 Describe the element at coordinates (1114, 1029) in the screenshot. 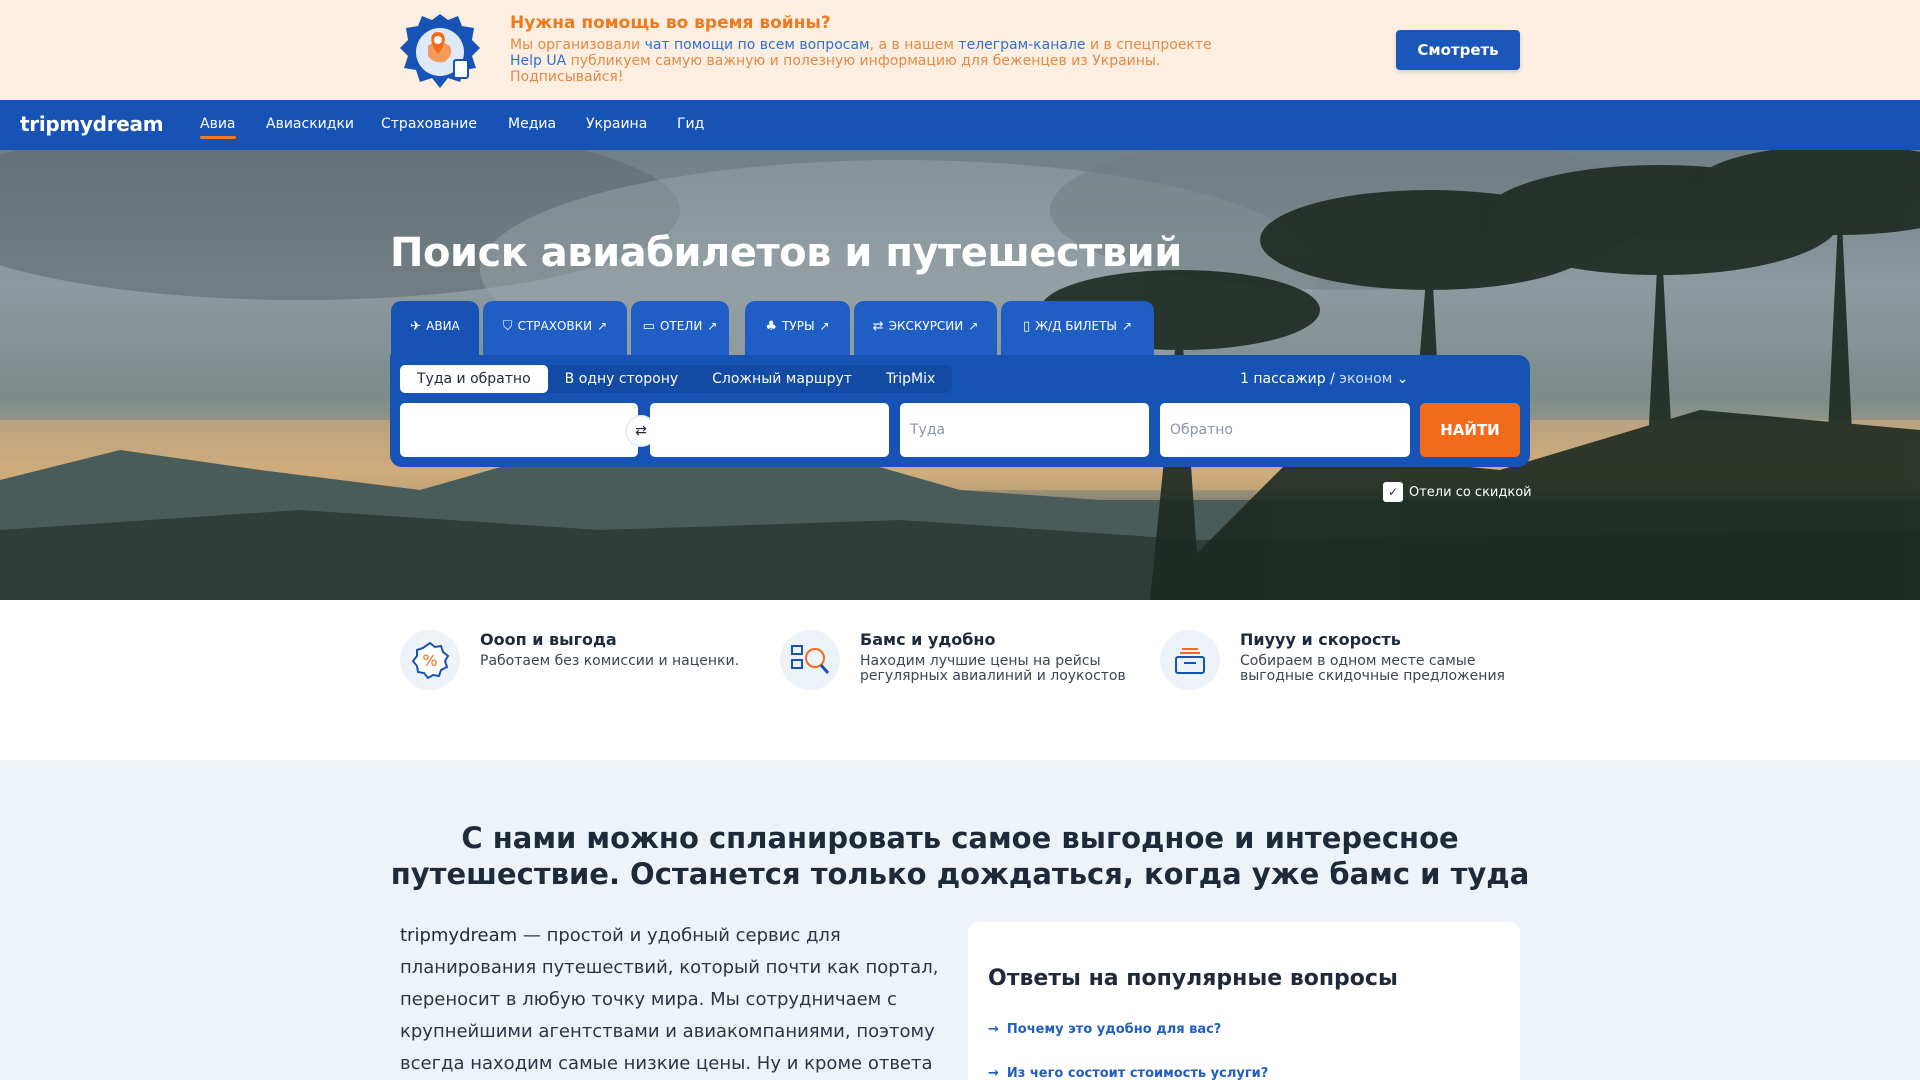

I see `faq-question-text: Почему это удобно для вас?` at that location.